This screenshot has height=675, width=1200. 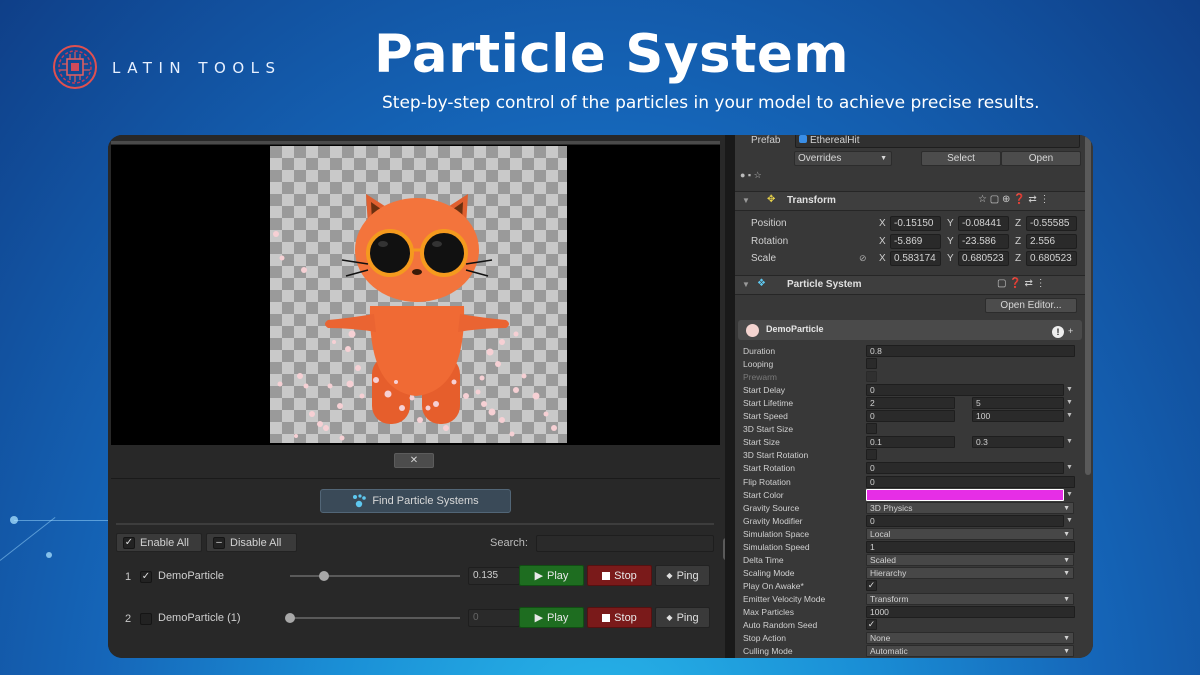 What do you see at coordinates (1069, 389) in the screenshot?
I see `start-delay-mode-dropdown: ▼` at bounding box center [1069, 389].